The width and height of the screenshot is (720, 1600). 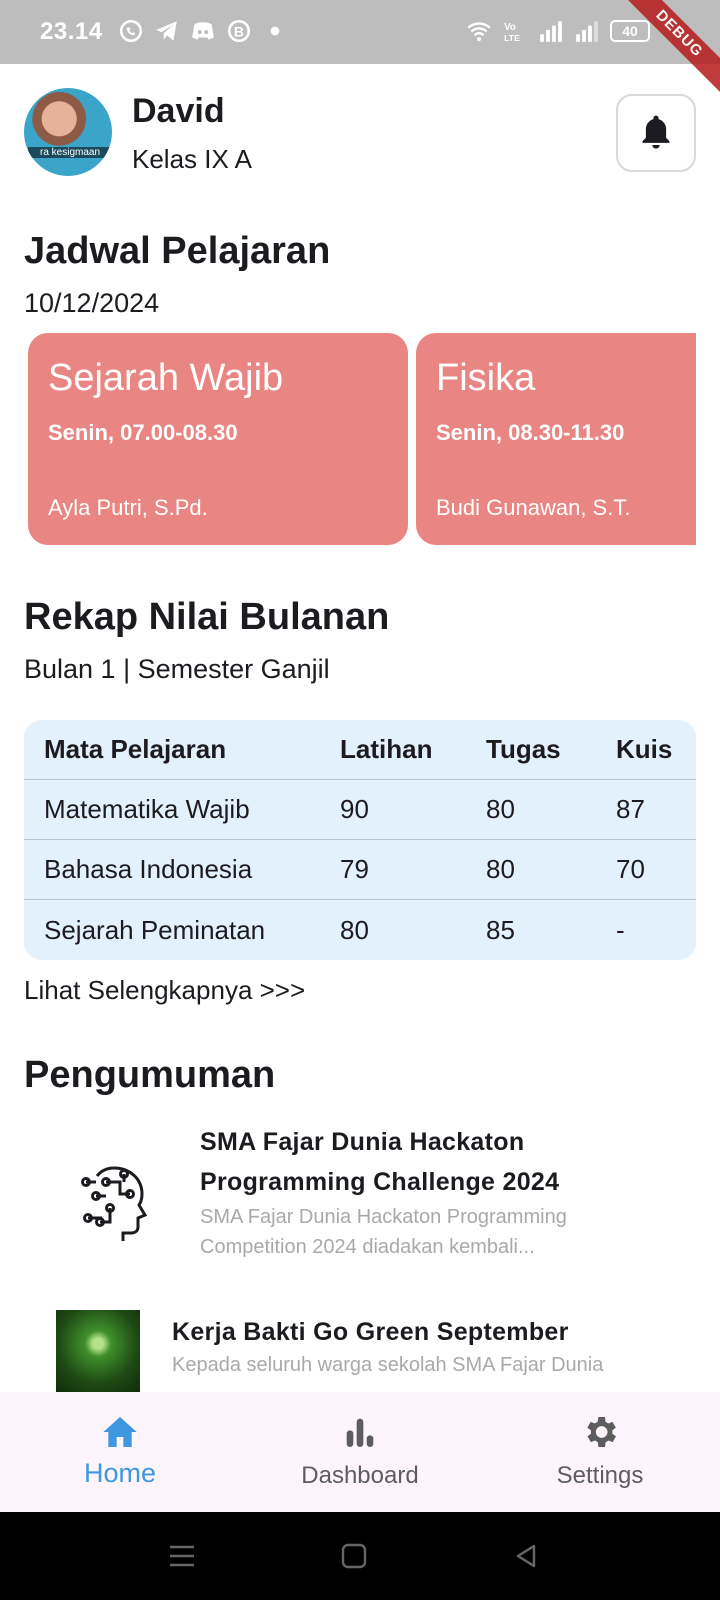 What do you see at coordinates (630, 809) in the screenshot?
I see `table-cell: 87` at bounding box center [630, 809].